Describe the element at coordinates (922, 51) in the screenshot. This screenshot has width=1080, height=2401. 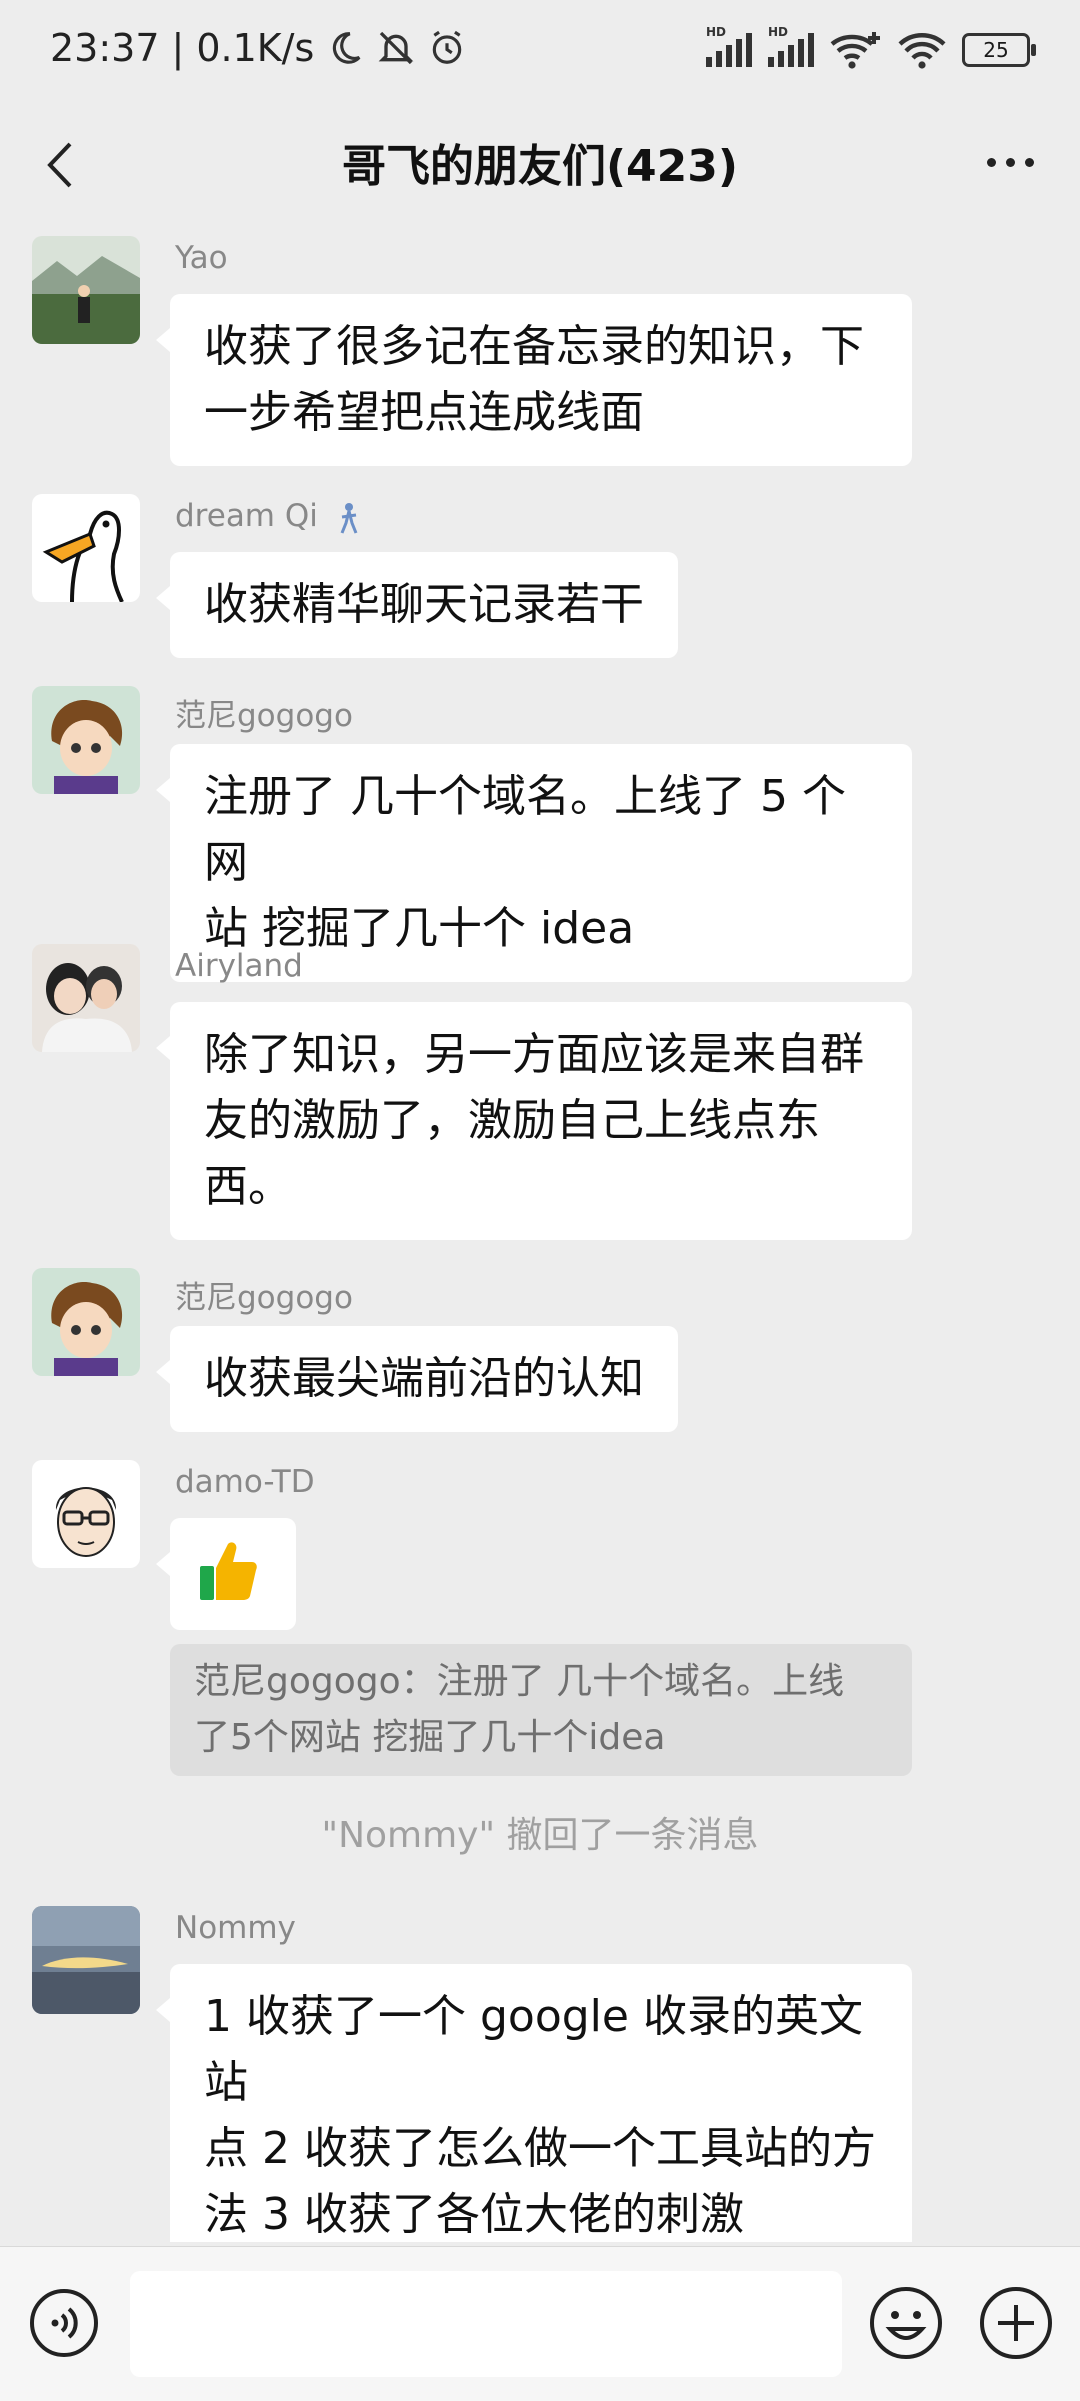
I see `wifi-icon` at that location.